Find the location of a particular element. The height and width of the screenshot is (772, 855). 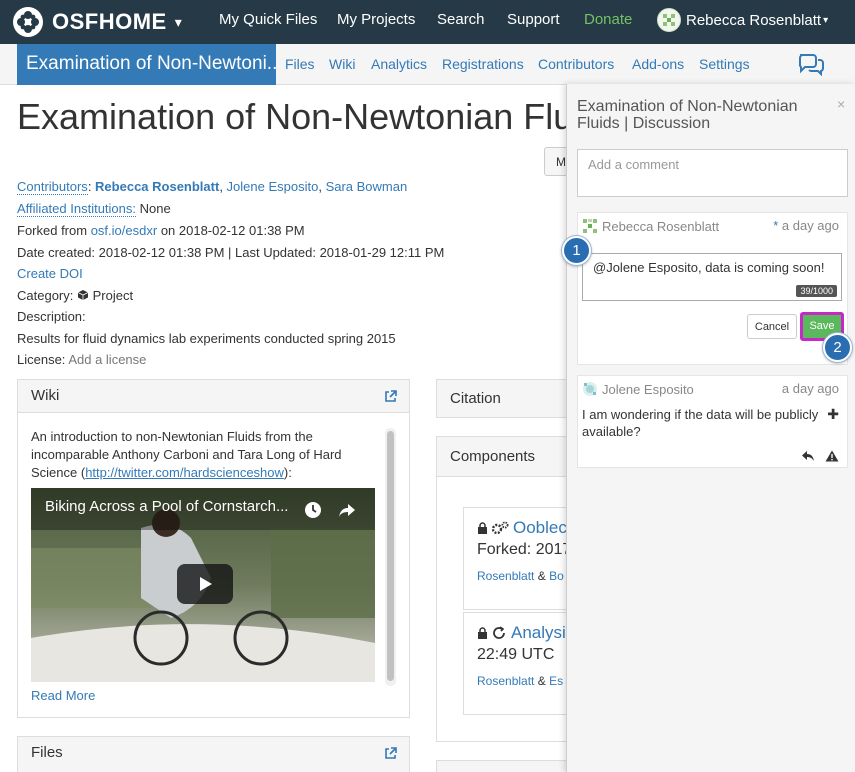

user-name: Rebecca Rosenblatt is located at coordinates (754, 20).